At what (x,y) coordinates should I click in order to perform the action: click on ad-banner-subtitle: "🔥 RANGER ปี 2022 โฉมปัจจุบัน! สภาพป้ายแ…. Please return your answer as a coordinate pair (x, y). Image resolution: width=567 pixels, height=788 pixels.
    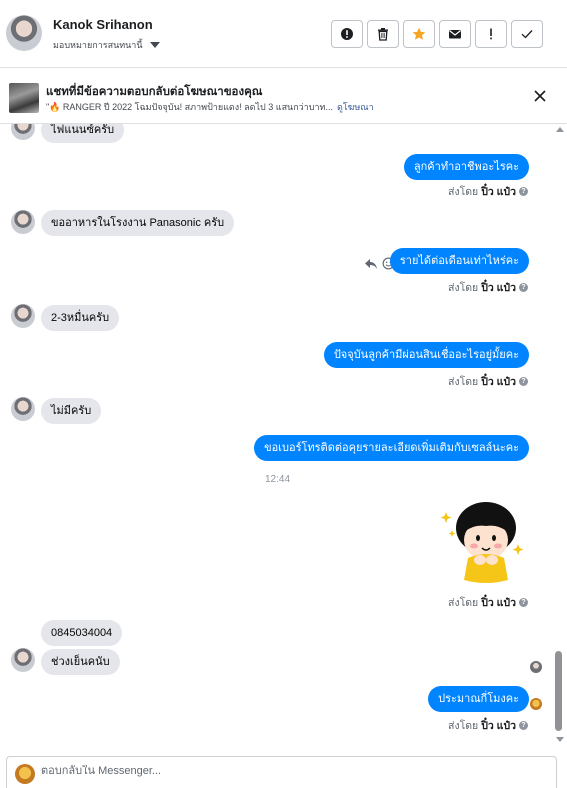
    Looking at the image, I should click on (210, 107).